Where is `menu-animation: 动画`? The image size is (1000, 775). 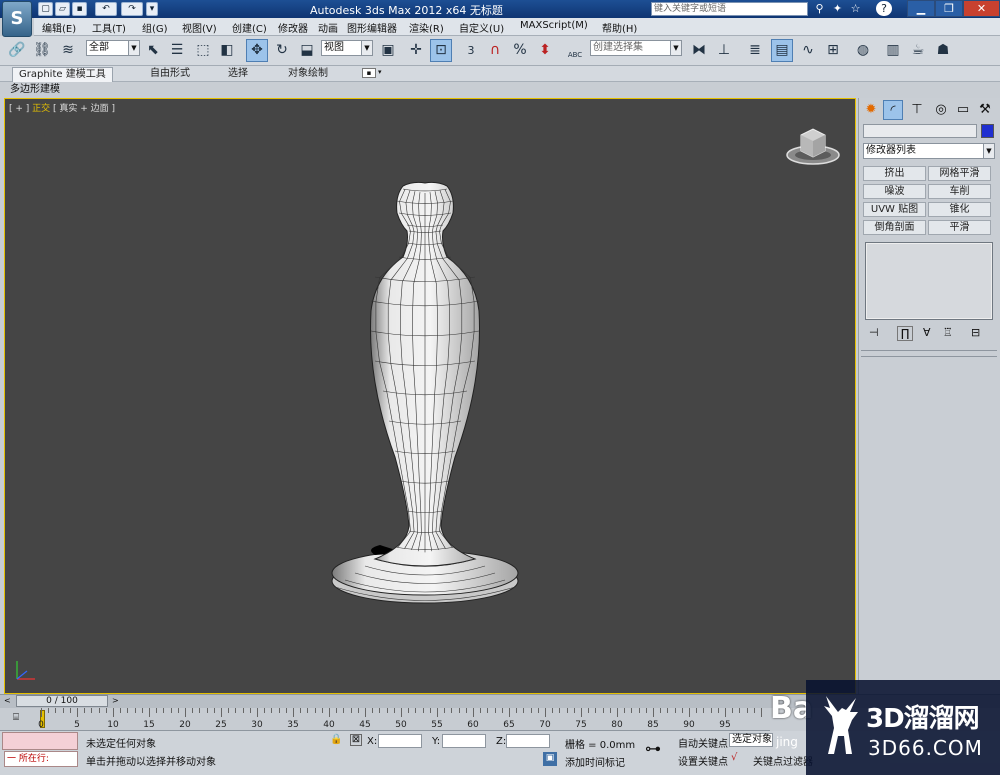
menu-animation: 动画 is located at coordinates (328, 27).